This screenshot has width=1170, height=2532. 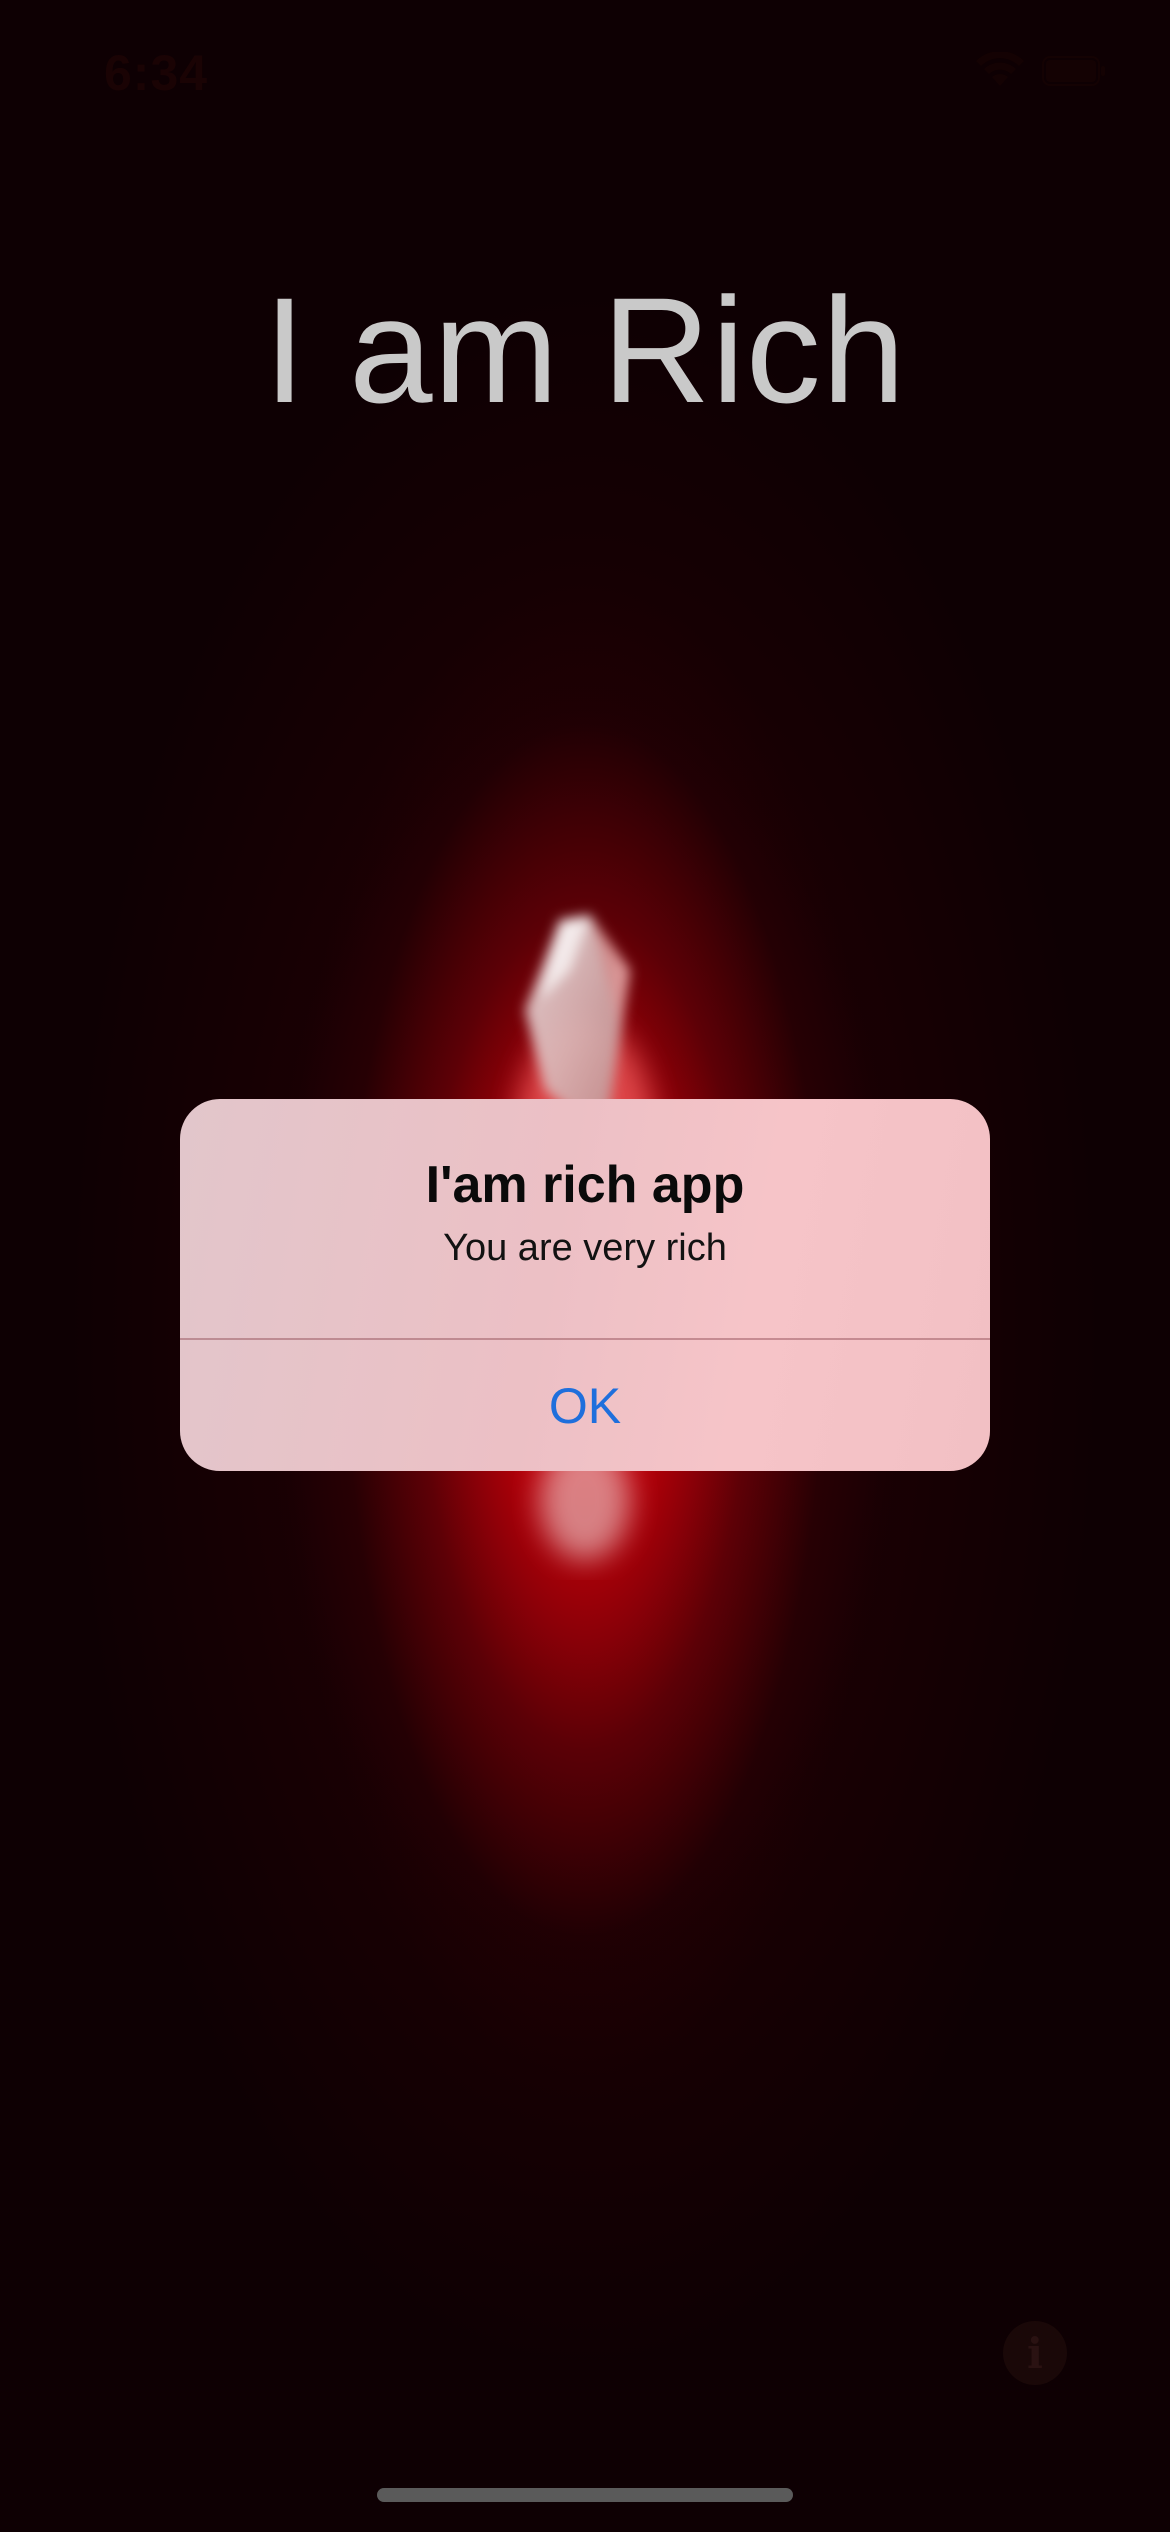 What do you see at coordinates (585, 1405) in the screenshot?
I see `ok-button: OK` at bounding box center [585, 1405].